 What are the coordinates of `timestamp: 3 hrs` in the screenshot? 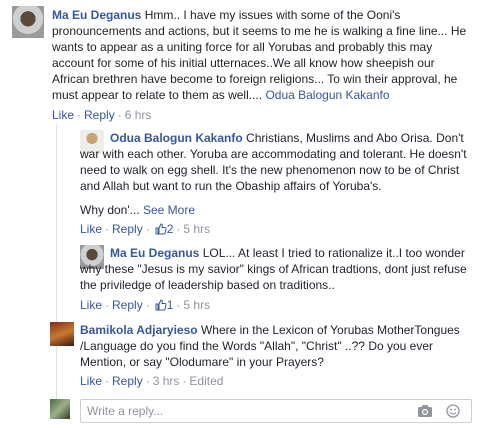 It's located at (166, 381).